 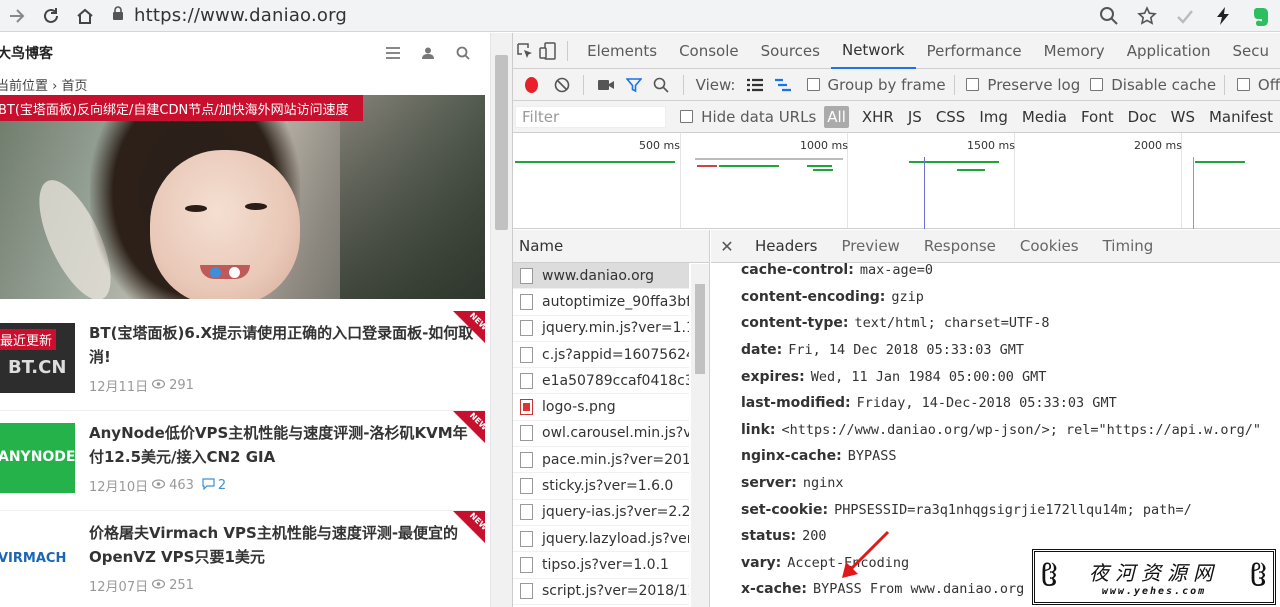 I want to click on lightning-extension-icon, so click(x=1223, y=16).